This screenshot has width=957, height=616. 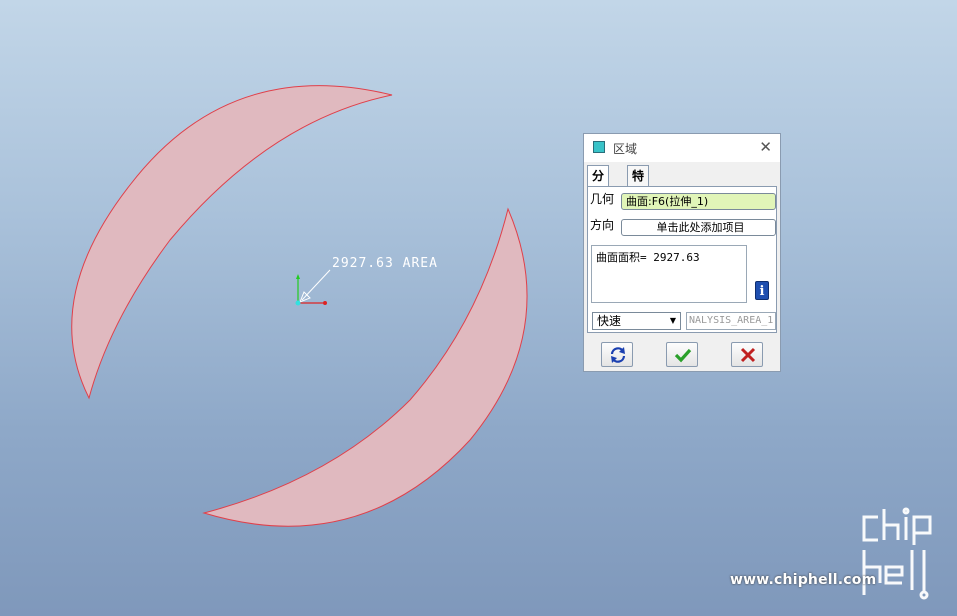 I want to click on area-annotation: 2927.63 AREA, so click(x=385, y=263).